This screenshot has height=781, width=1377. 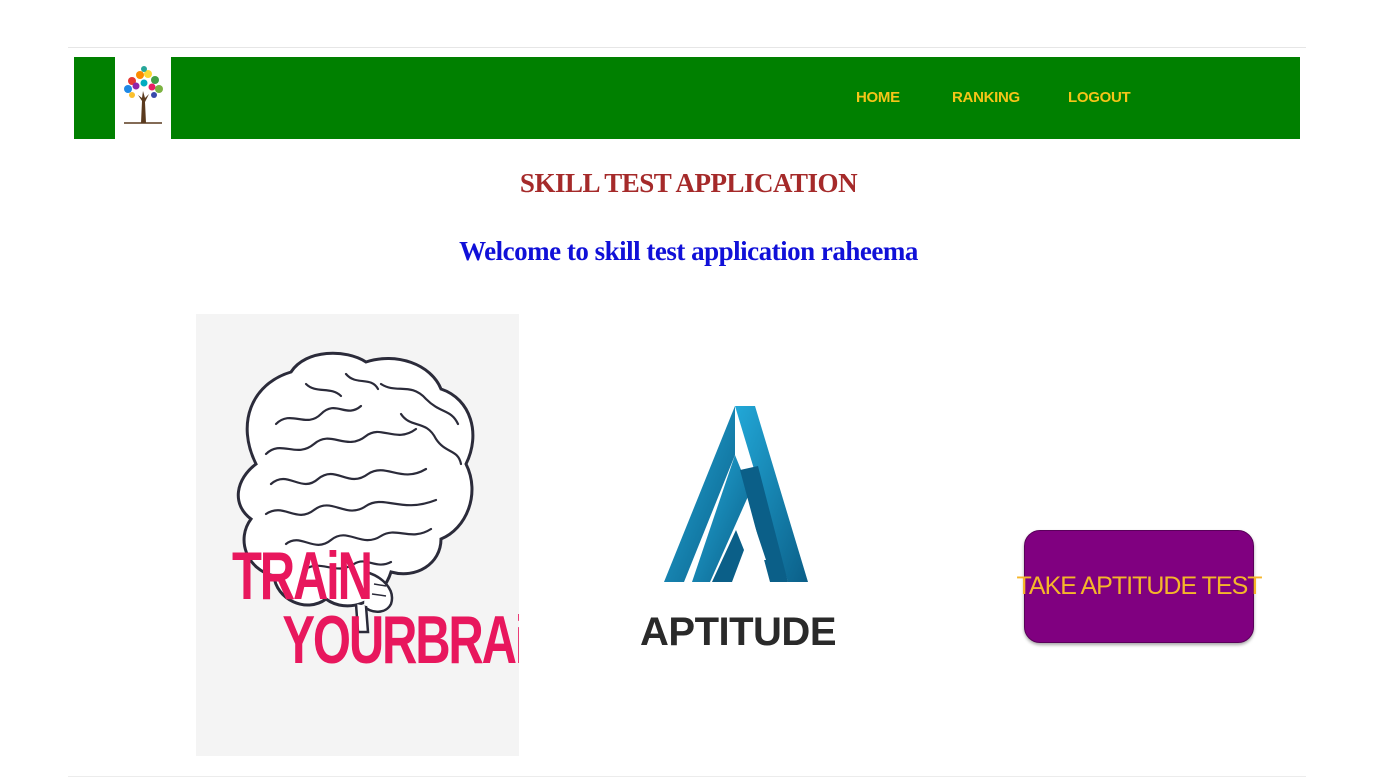 I want to click on nav-ranking-link: RANKING, so click(x=986, y=97).